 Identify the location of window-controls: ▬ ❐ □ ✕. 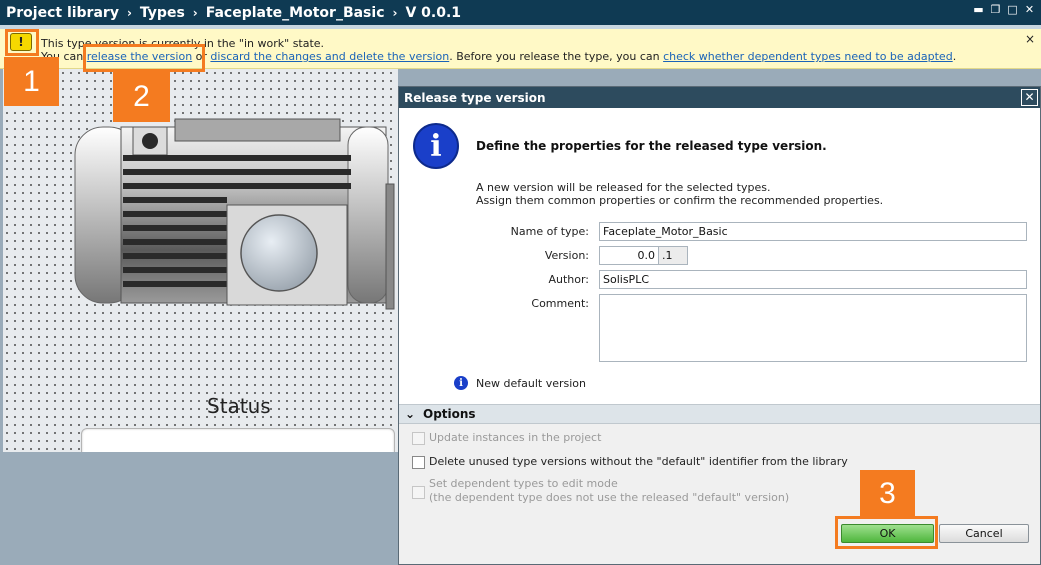
(1004, 9).